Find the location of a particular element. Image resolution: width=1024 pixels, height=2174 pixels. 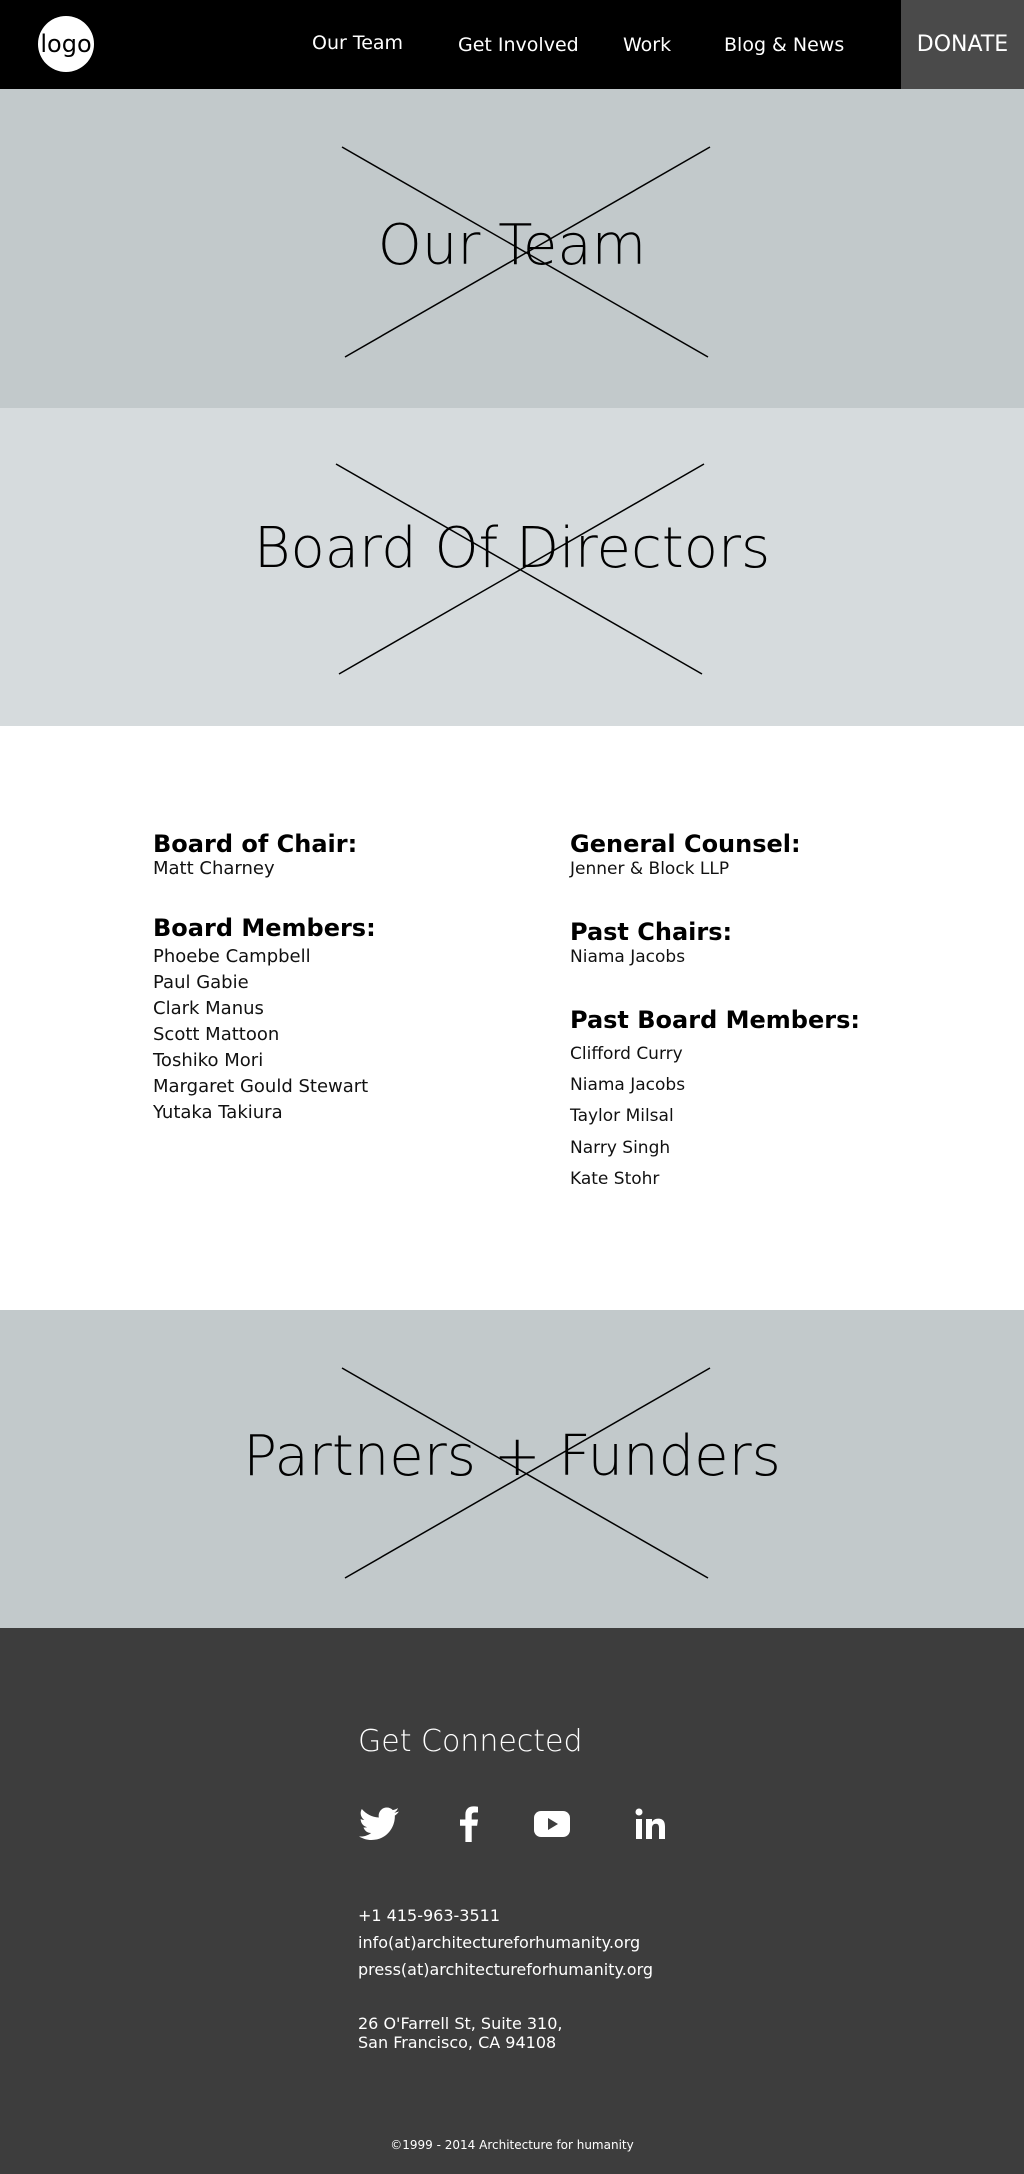

list-item: Yutaka Takiura is located at coordinates (218, 1112).